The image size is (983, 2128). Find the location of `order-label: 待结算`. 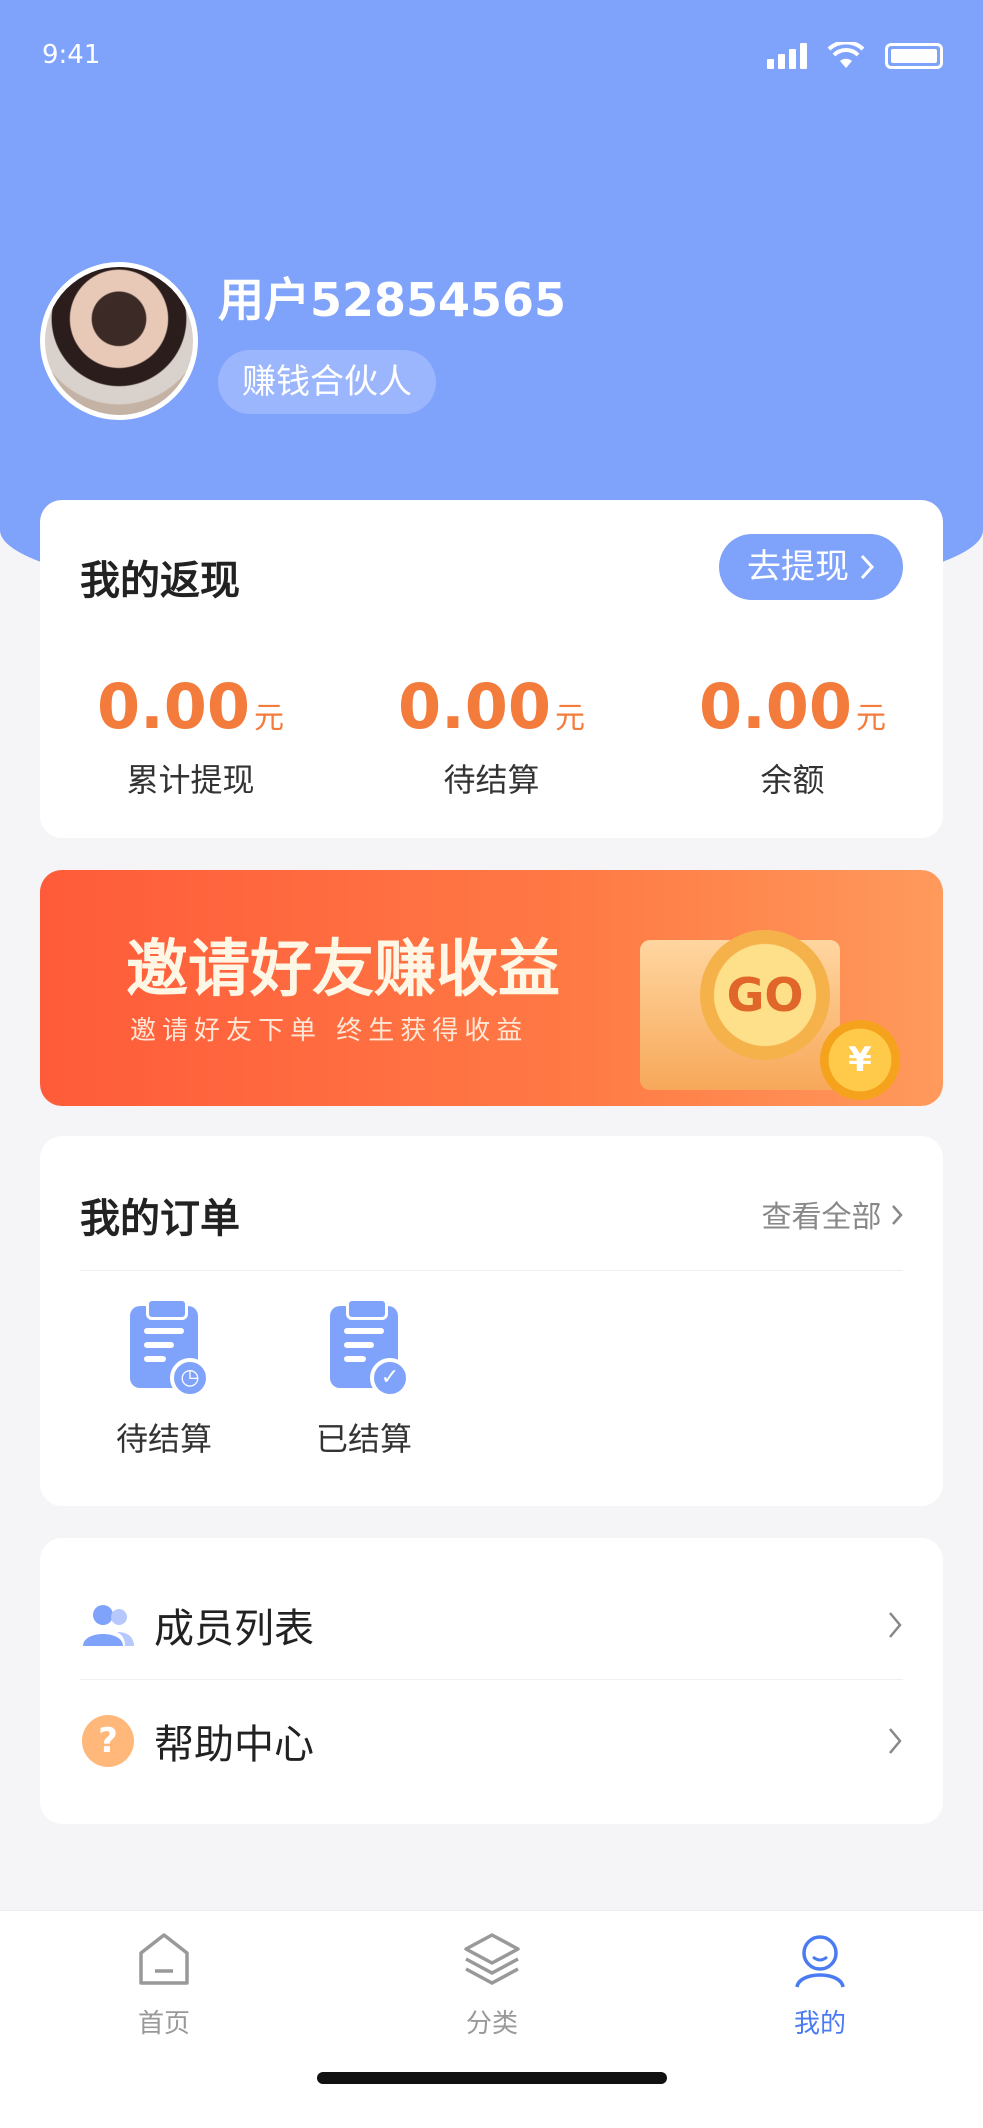

order-label: 待结算 is located at coordinates (163, 1439).